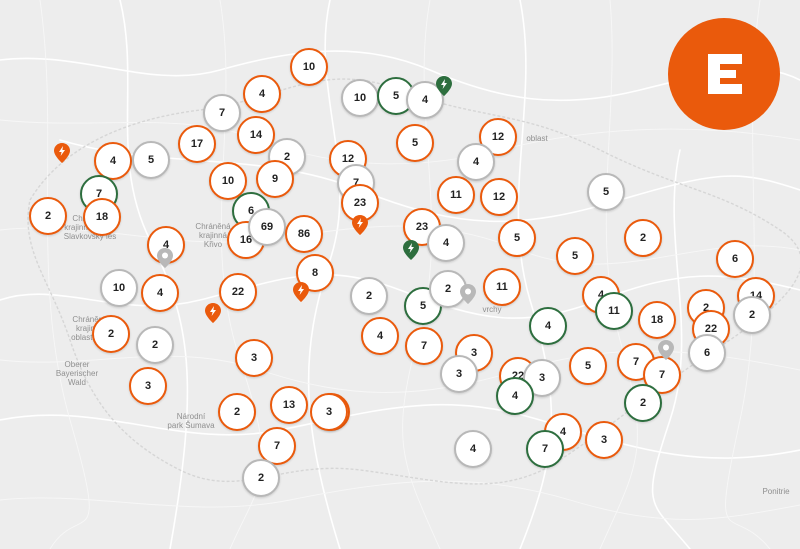 The width and height of the screenshot is (800, 549). I want to click on map-label-line: Křivo, so click(213, 244).